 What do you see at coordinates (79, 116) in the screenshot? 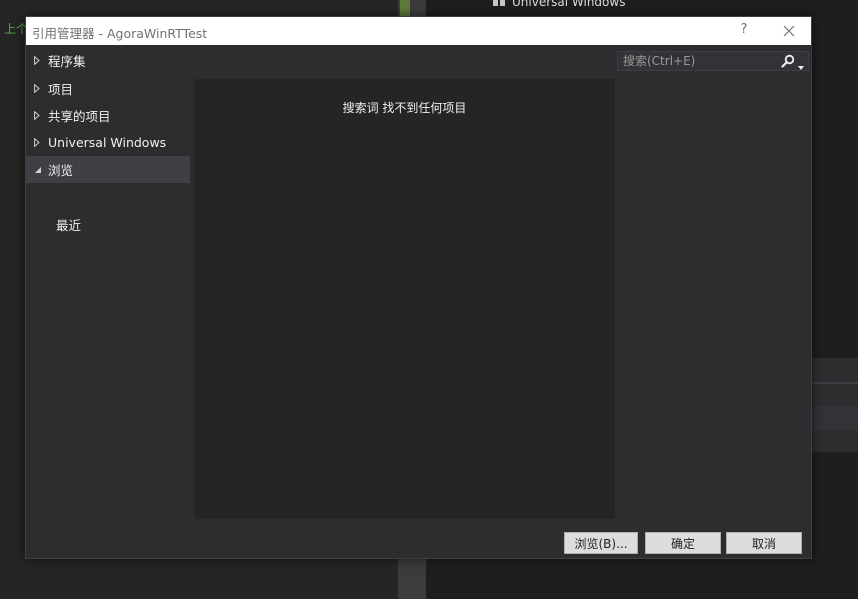
I see `nav-item-label: 共享的项目` at bounding box center [79, 116].